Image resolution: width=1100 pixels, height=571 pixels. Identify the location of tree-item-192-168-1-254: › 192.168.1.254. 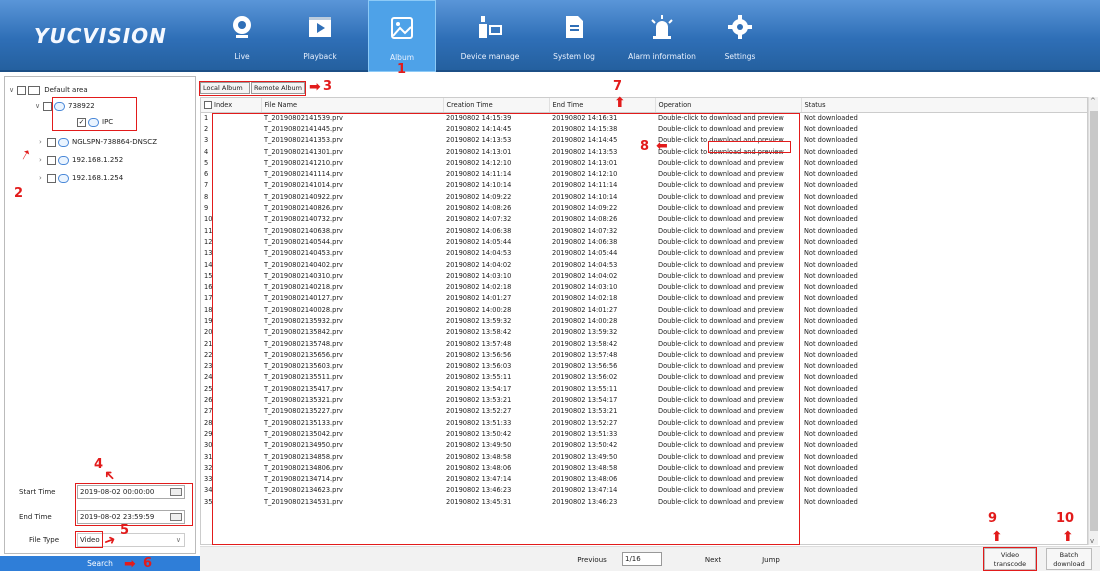
(81, 178).